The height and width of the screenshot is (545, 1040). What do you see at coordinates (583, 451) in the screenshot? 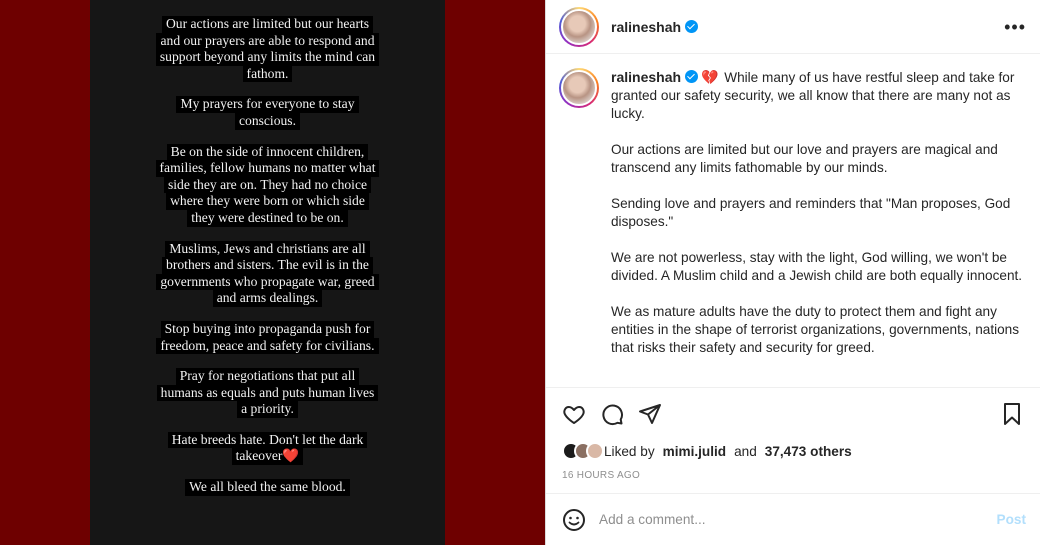
I see `liker-avatars` at bounding box center [583, 451].